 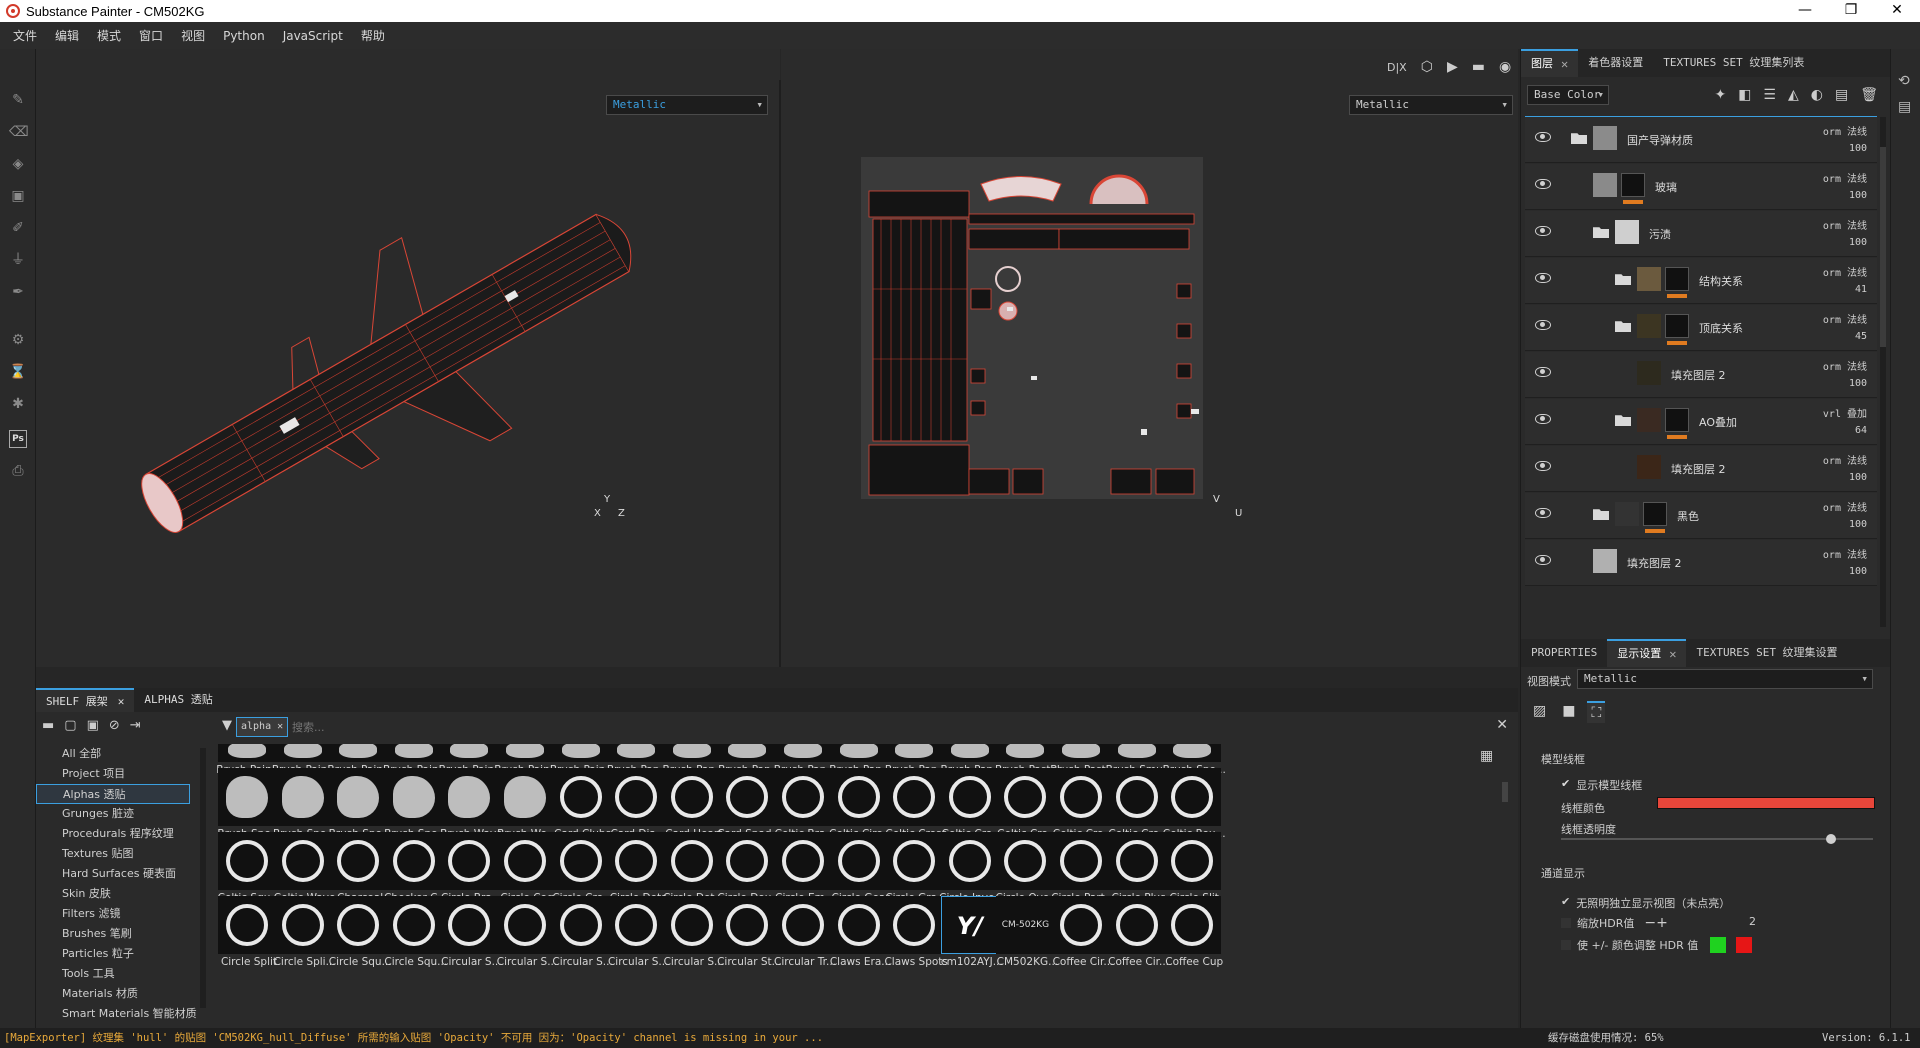 I want to click on add-layer-icon: ☰, so click(x=1769, y=95).